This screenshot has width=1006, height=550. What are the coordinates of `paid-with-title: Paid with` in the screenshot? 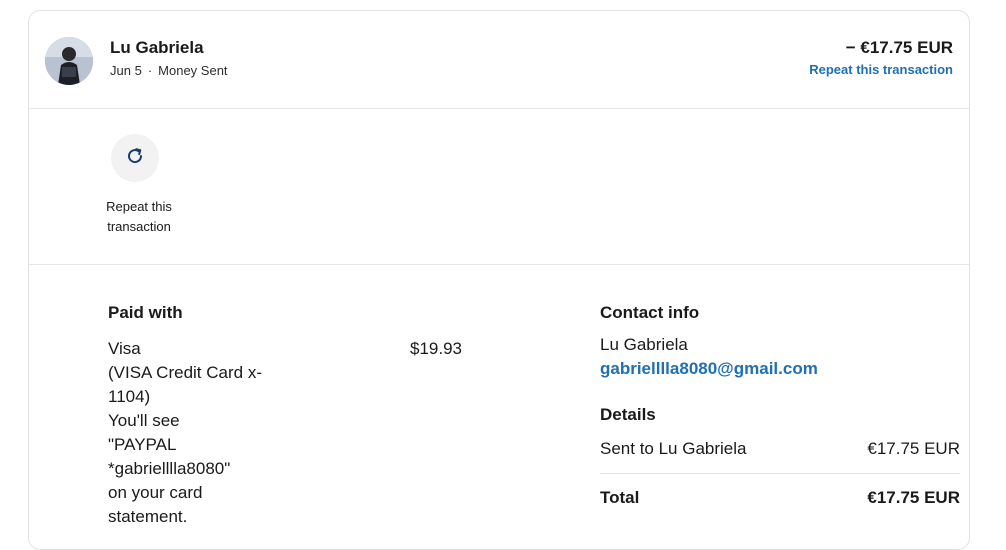 It's located at (145, 312).